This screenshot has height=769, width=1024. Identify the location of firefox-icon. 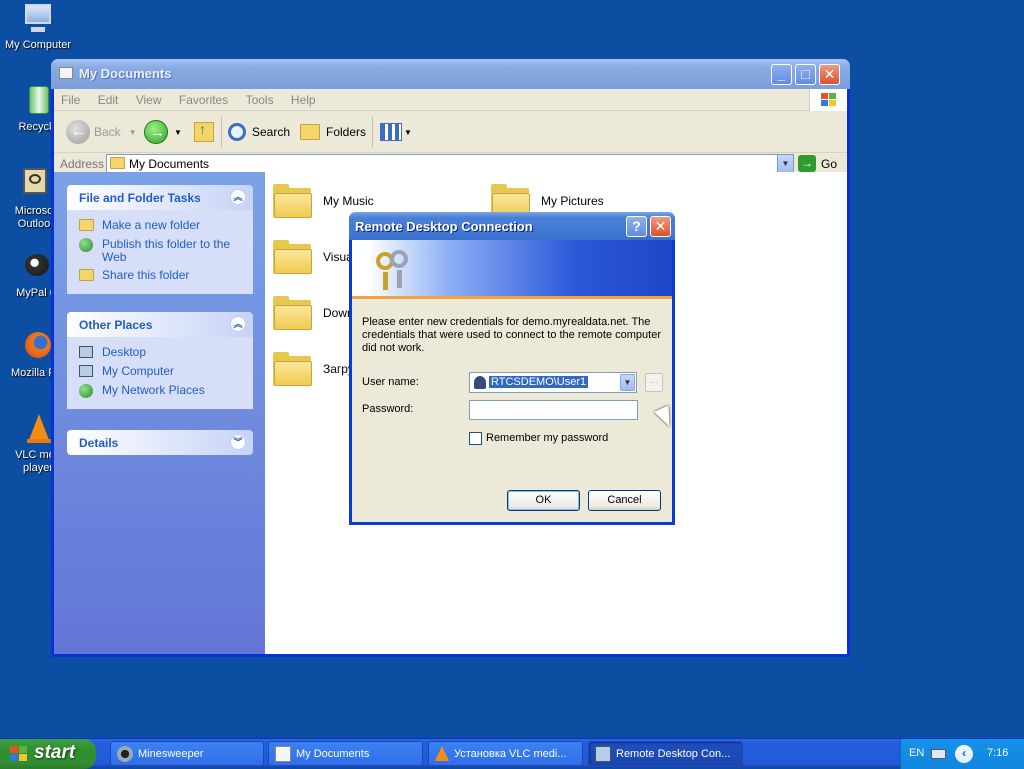
(36, 347).